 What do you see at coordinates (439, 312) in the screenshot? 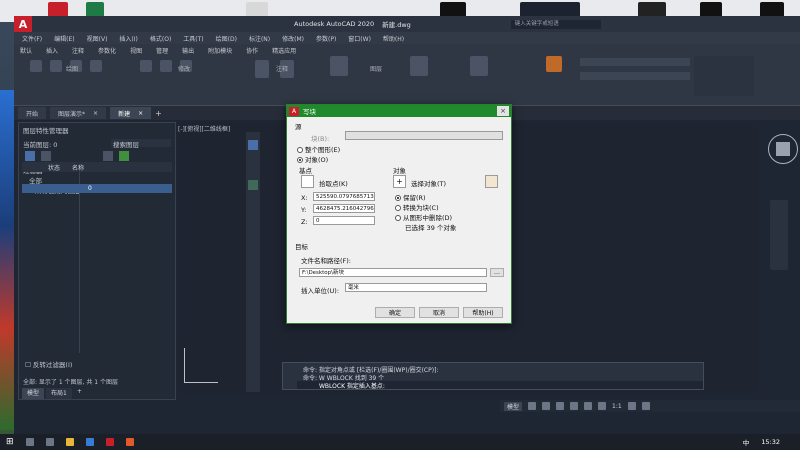
I see `cancel-button: 取消` at bounding box center [439, 312].